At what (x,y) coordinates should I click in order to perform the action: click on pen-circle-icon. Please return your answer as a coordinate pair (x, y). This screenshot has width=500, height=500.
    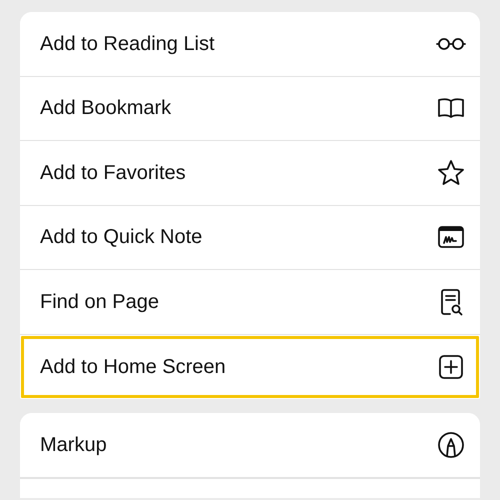
    Looking at the image, I should click on (451, 445).